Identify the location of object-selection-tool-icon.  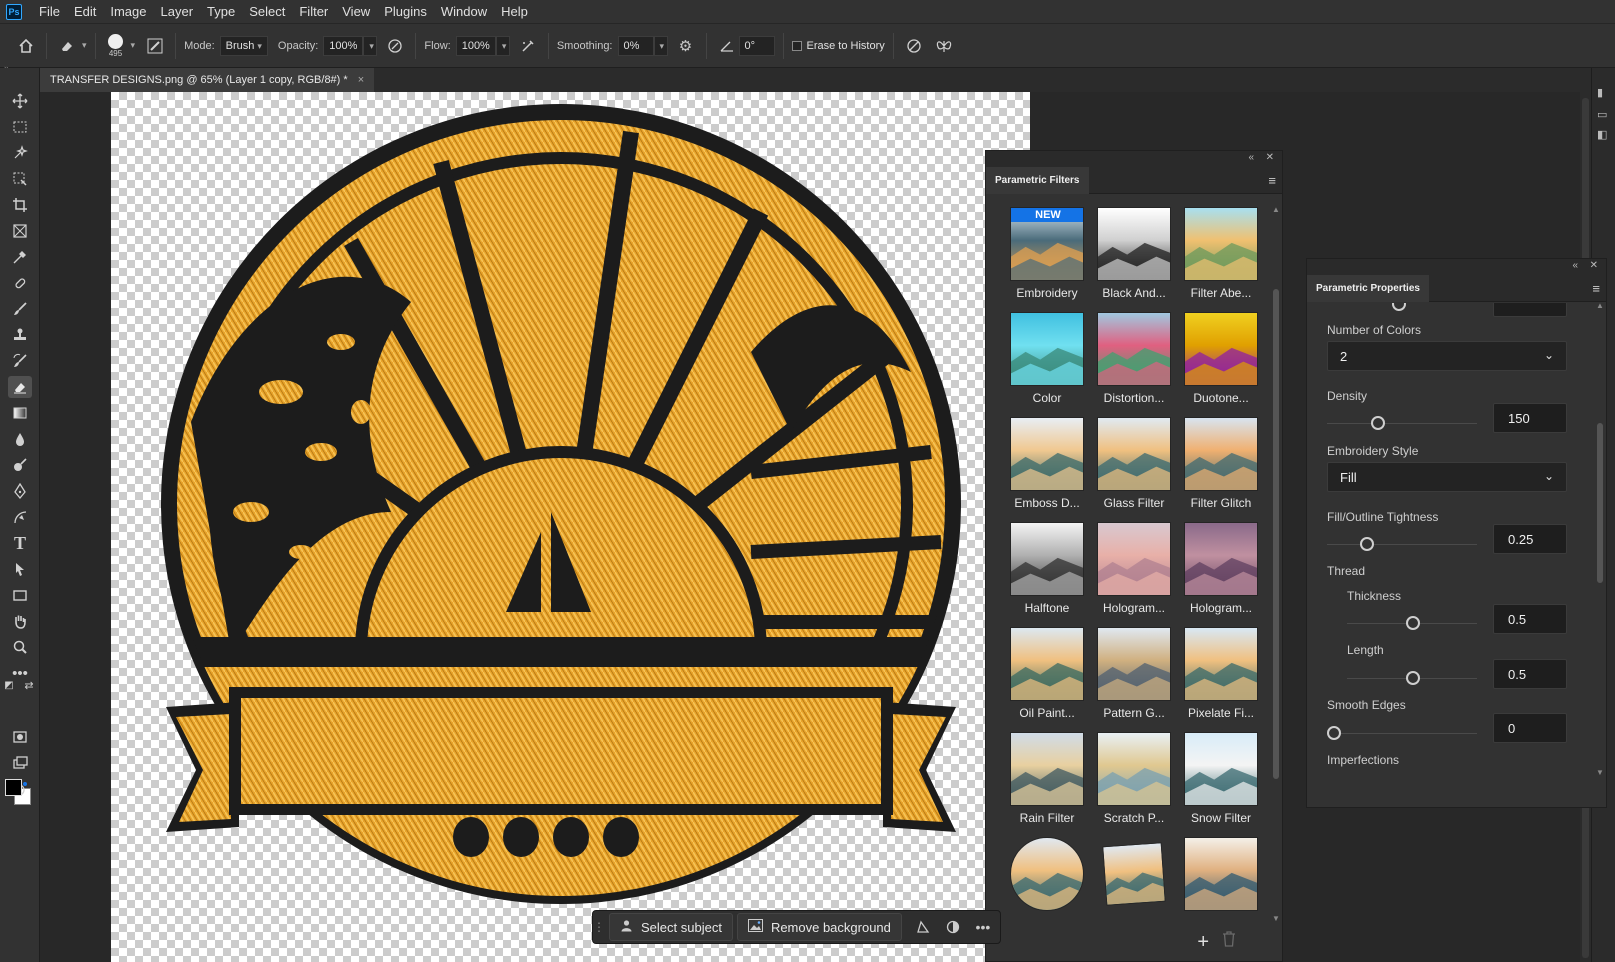
(20, 153).